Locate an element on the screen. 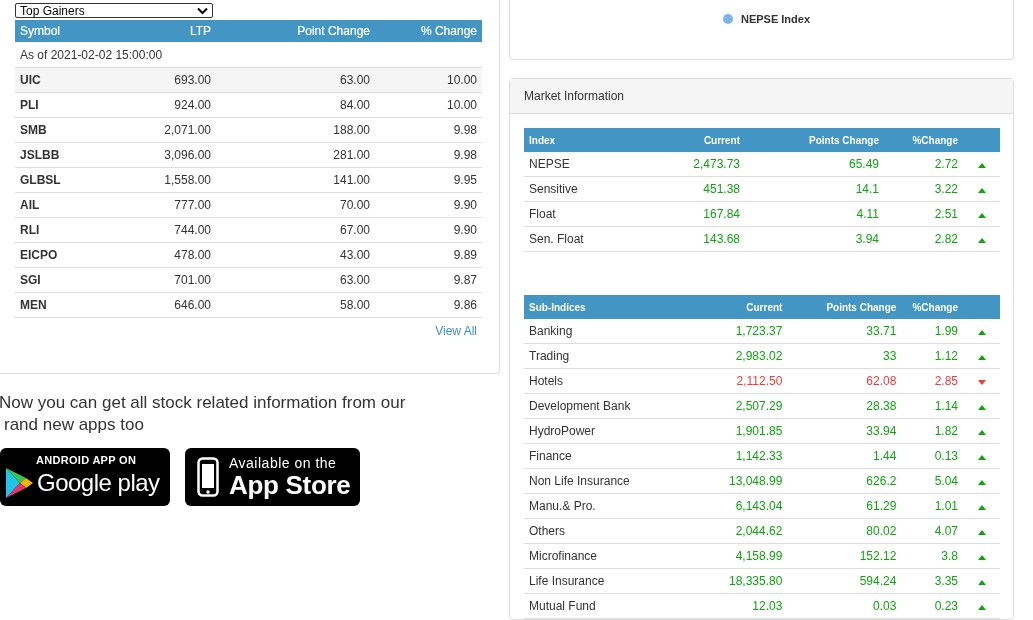  table-cell: 2.85 is located at coordinates (932, 381).